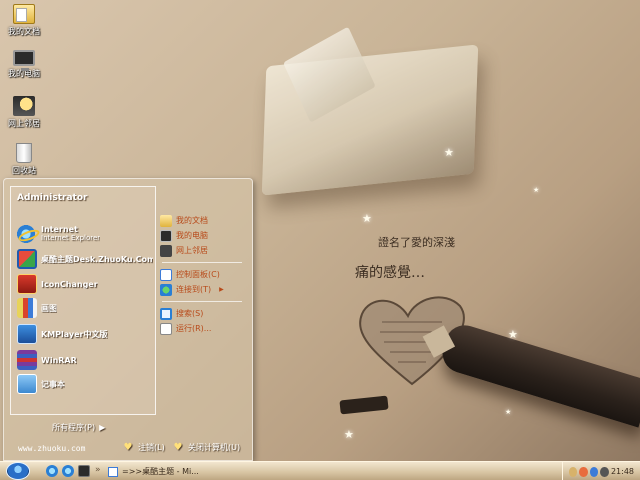  What do you see at coordinates (192, 250) in the screenshot?
I see `place-label: 网上邻居` at bounding box center [192, 250].